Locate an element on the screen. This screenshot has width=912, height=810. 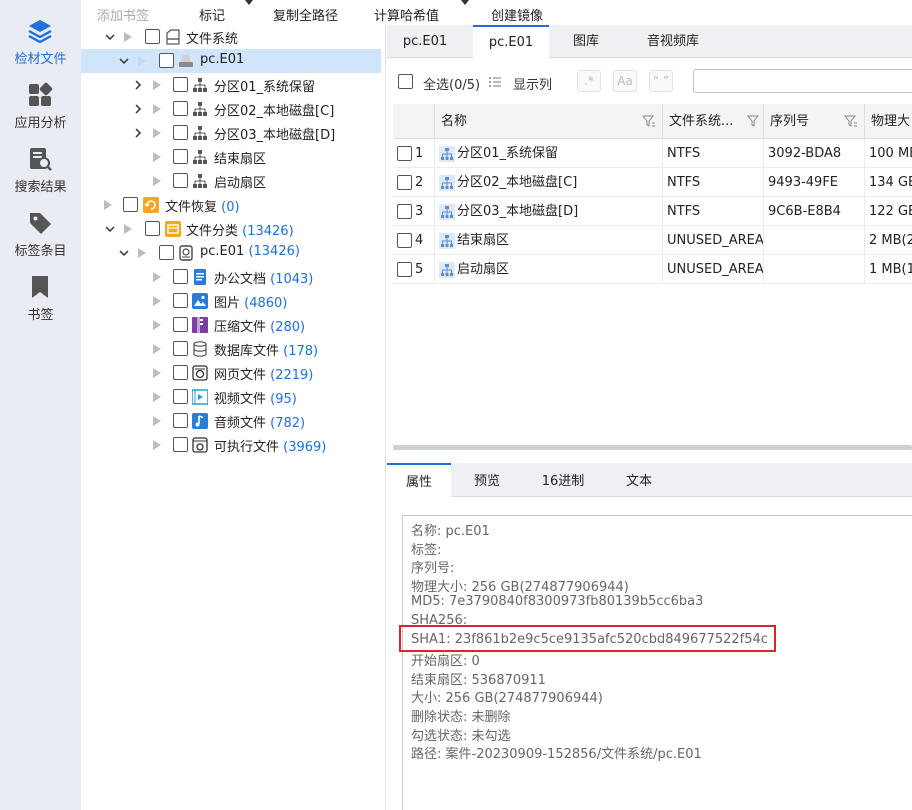
tree-node-filesystem: 文件系统 is located at coordinates (231, 37).